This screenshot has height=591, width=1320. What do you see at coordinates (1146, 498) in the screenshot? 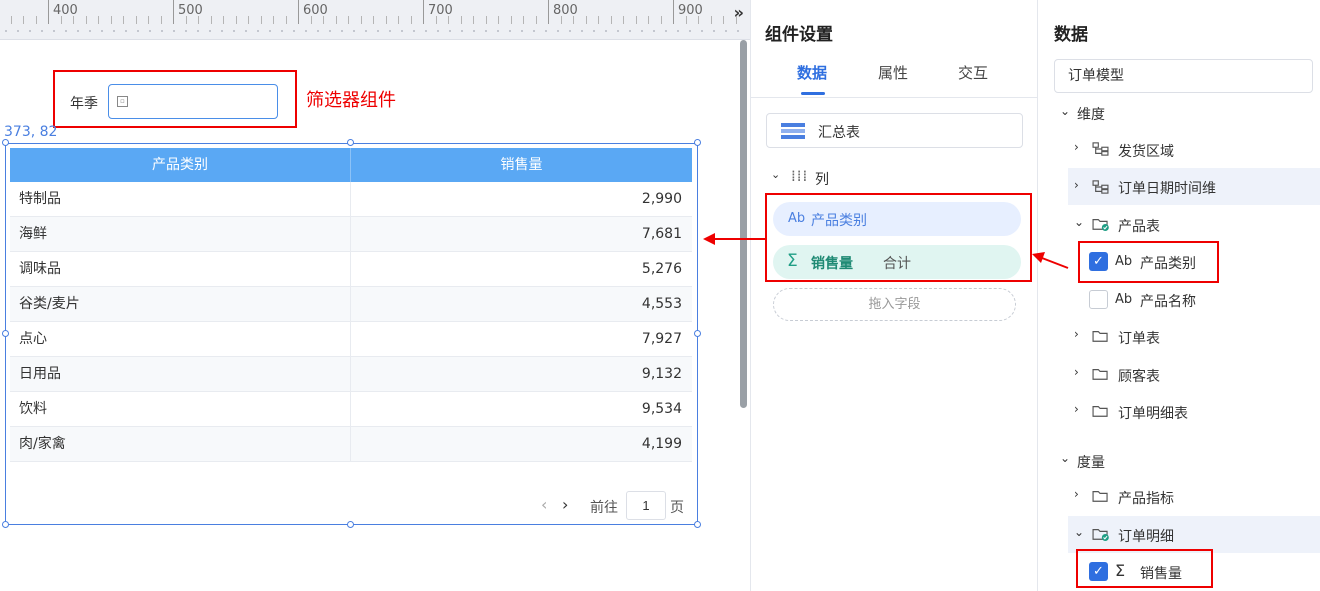
I see `tree-item-product-metrics: 产品指标` at bounding box center [1146, 498].